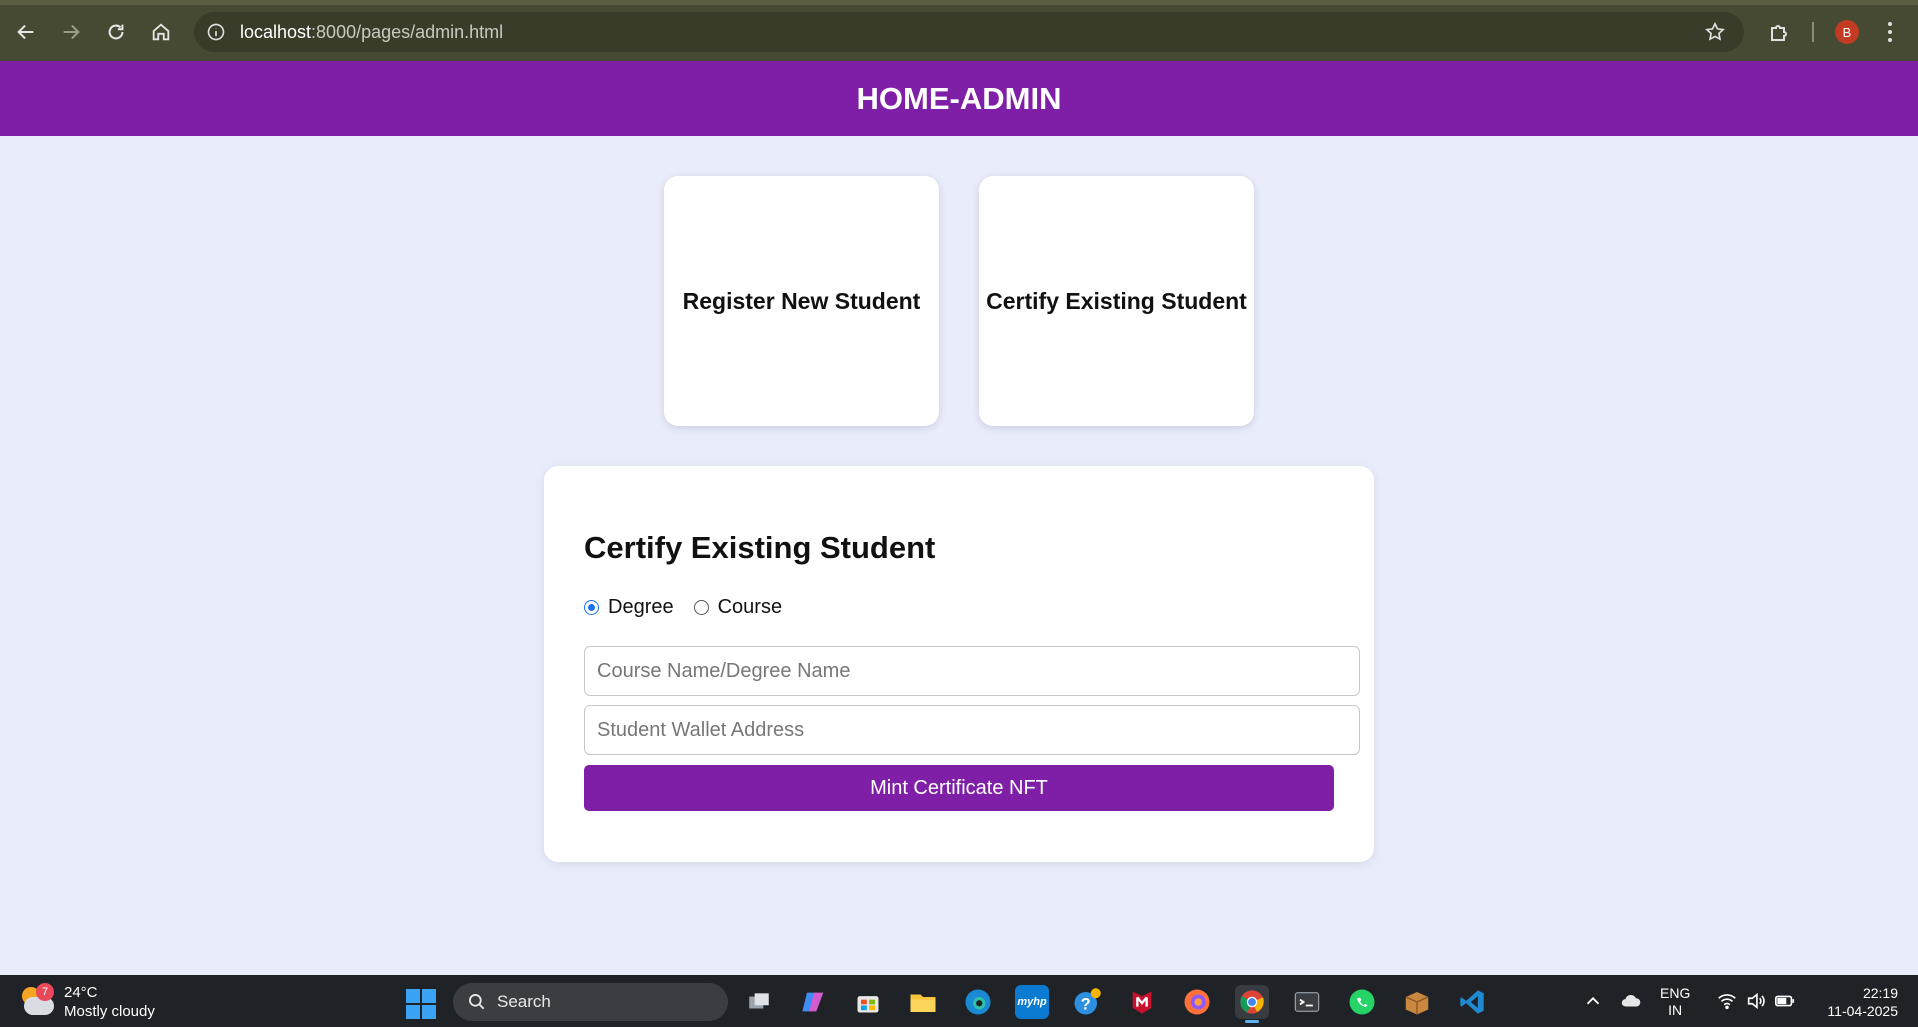  I want to click on browser-toolbar: localhost:8000/pages/admin.html B, so click(959, 30).